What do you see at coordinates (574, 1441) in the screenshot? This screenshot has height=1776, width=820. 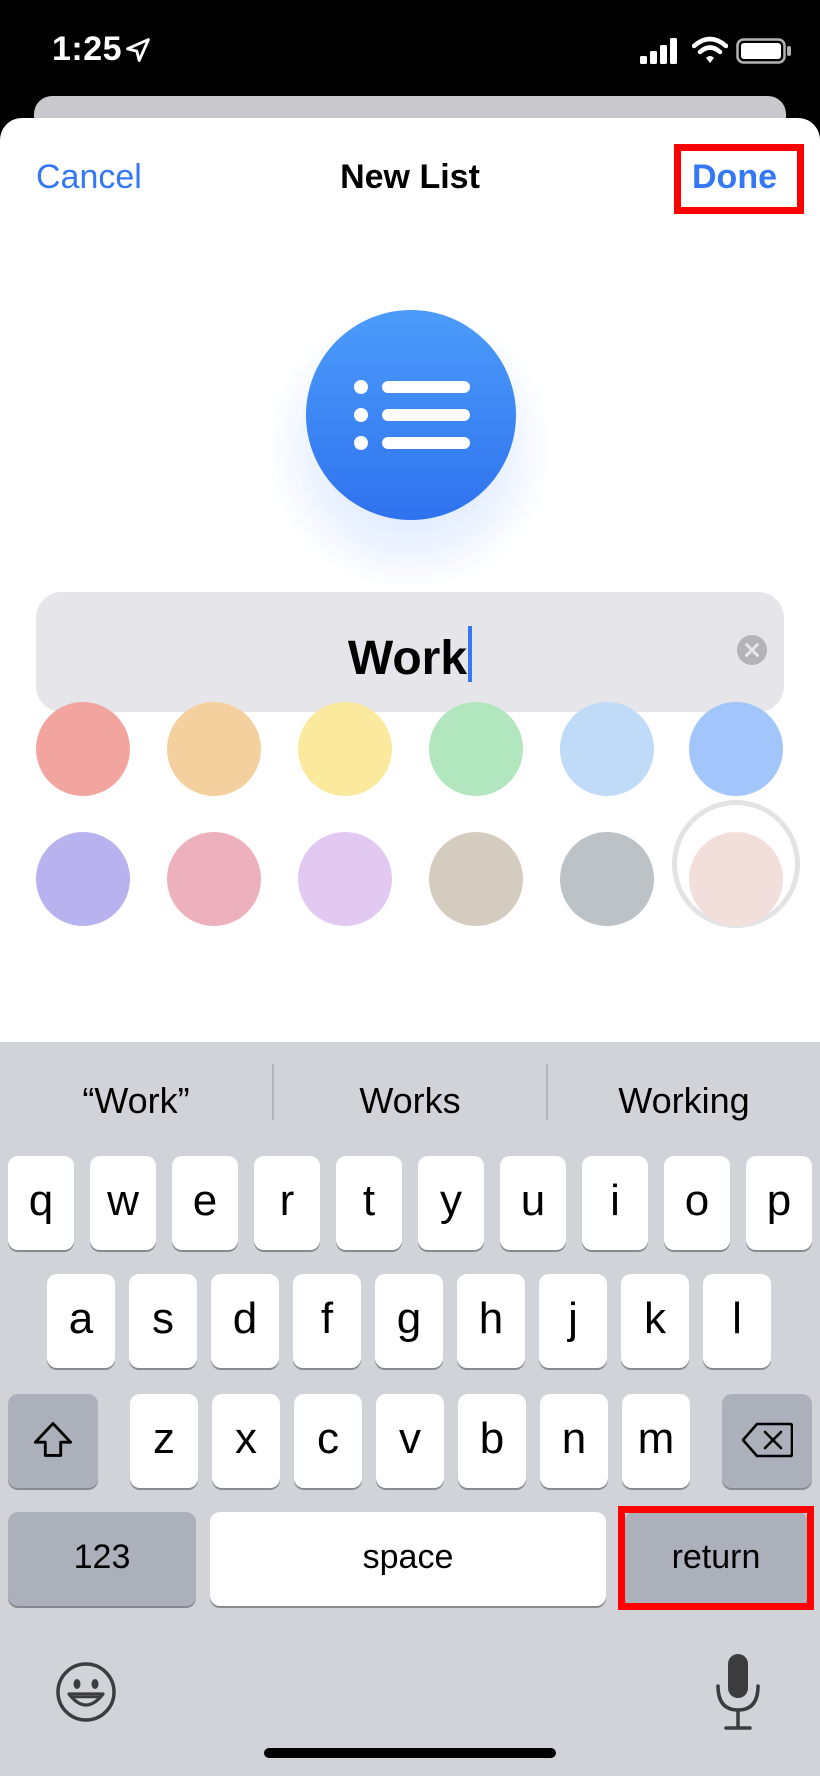 I see `key-n: n` at bounding box center [574, 1441].